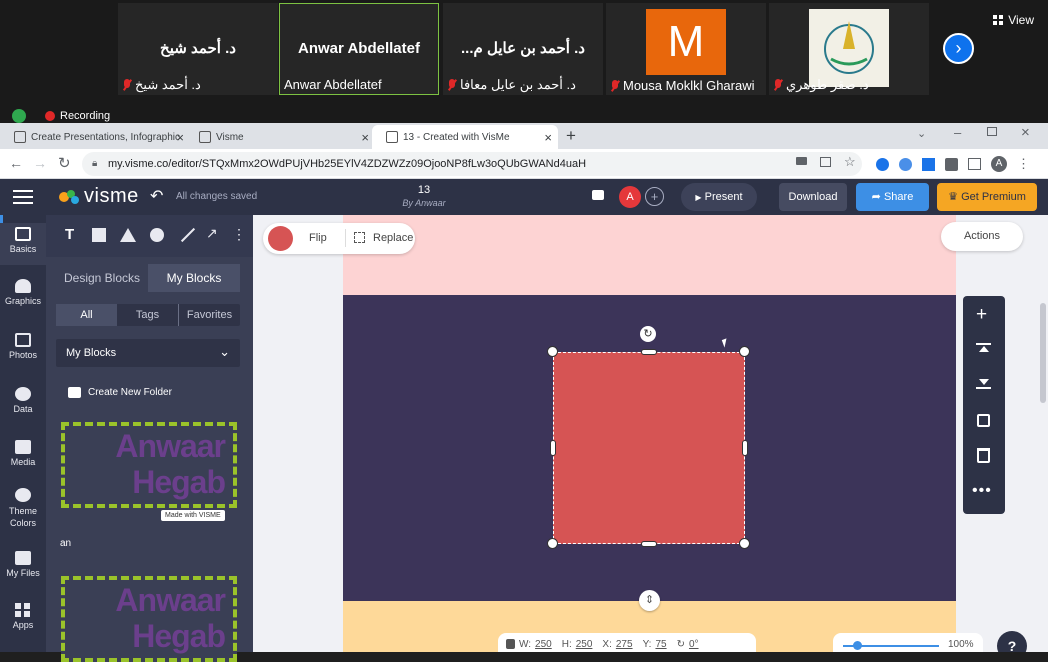 The width and height of the screenshot is (1048, 662). What do you see at coordinates (156, 196) in the screenshot?
I see `undo-icon: ↶` at bounding box center [156, 196].